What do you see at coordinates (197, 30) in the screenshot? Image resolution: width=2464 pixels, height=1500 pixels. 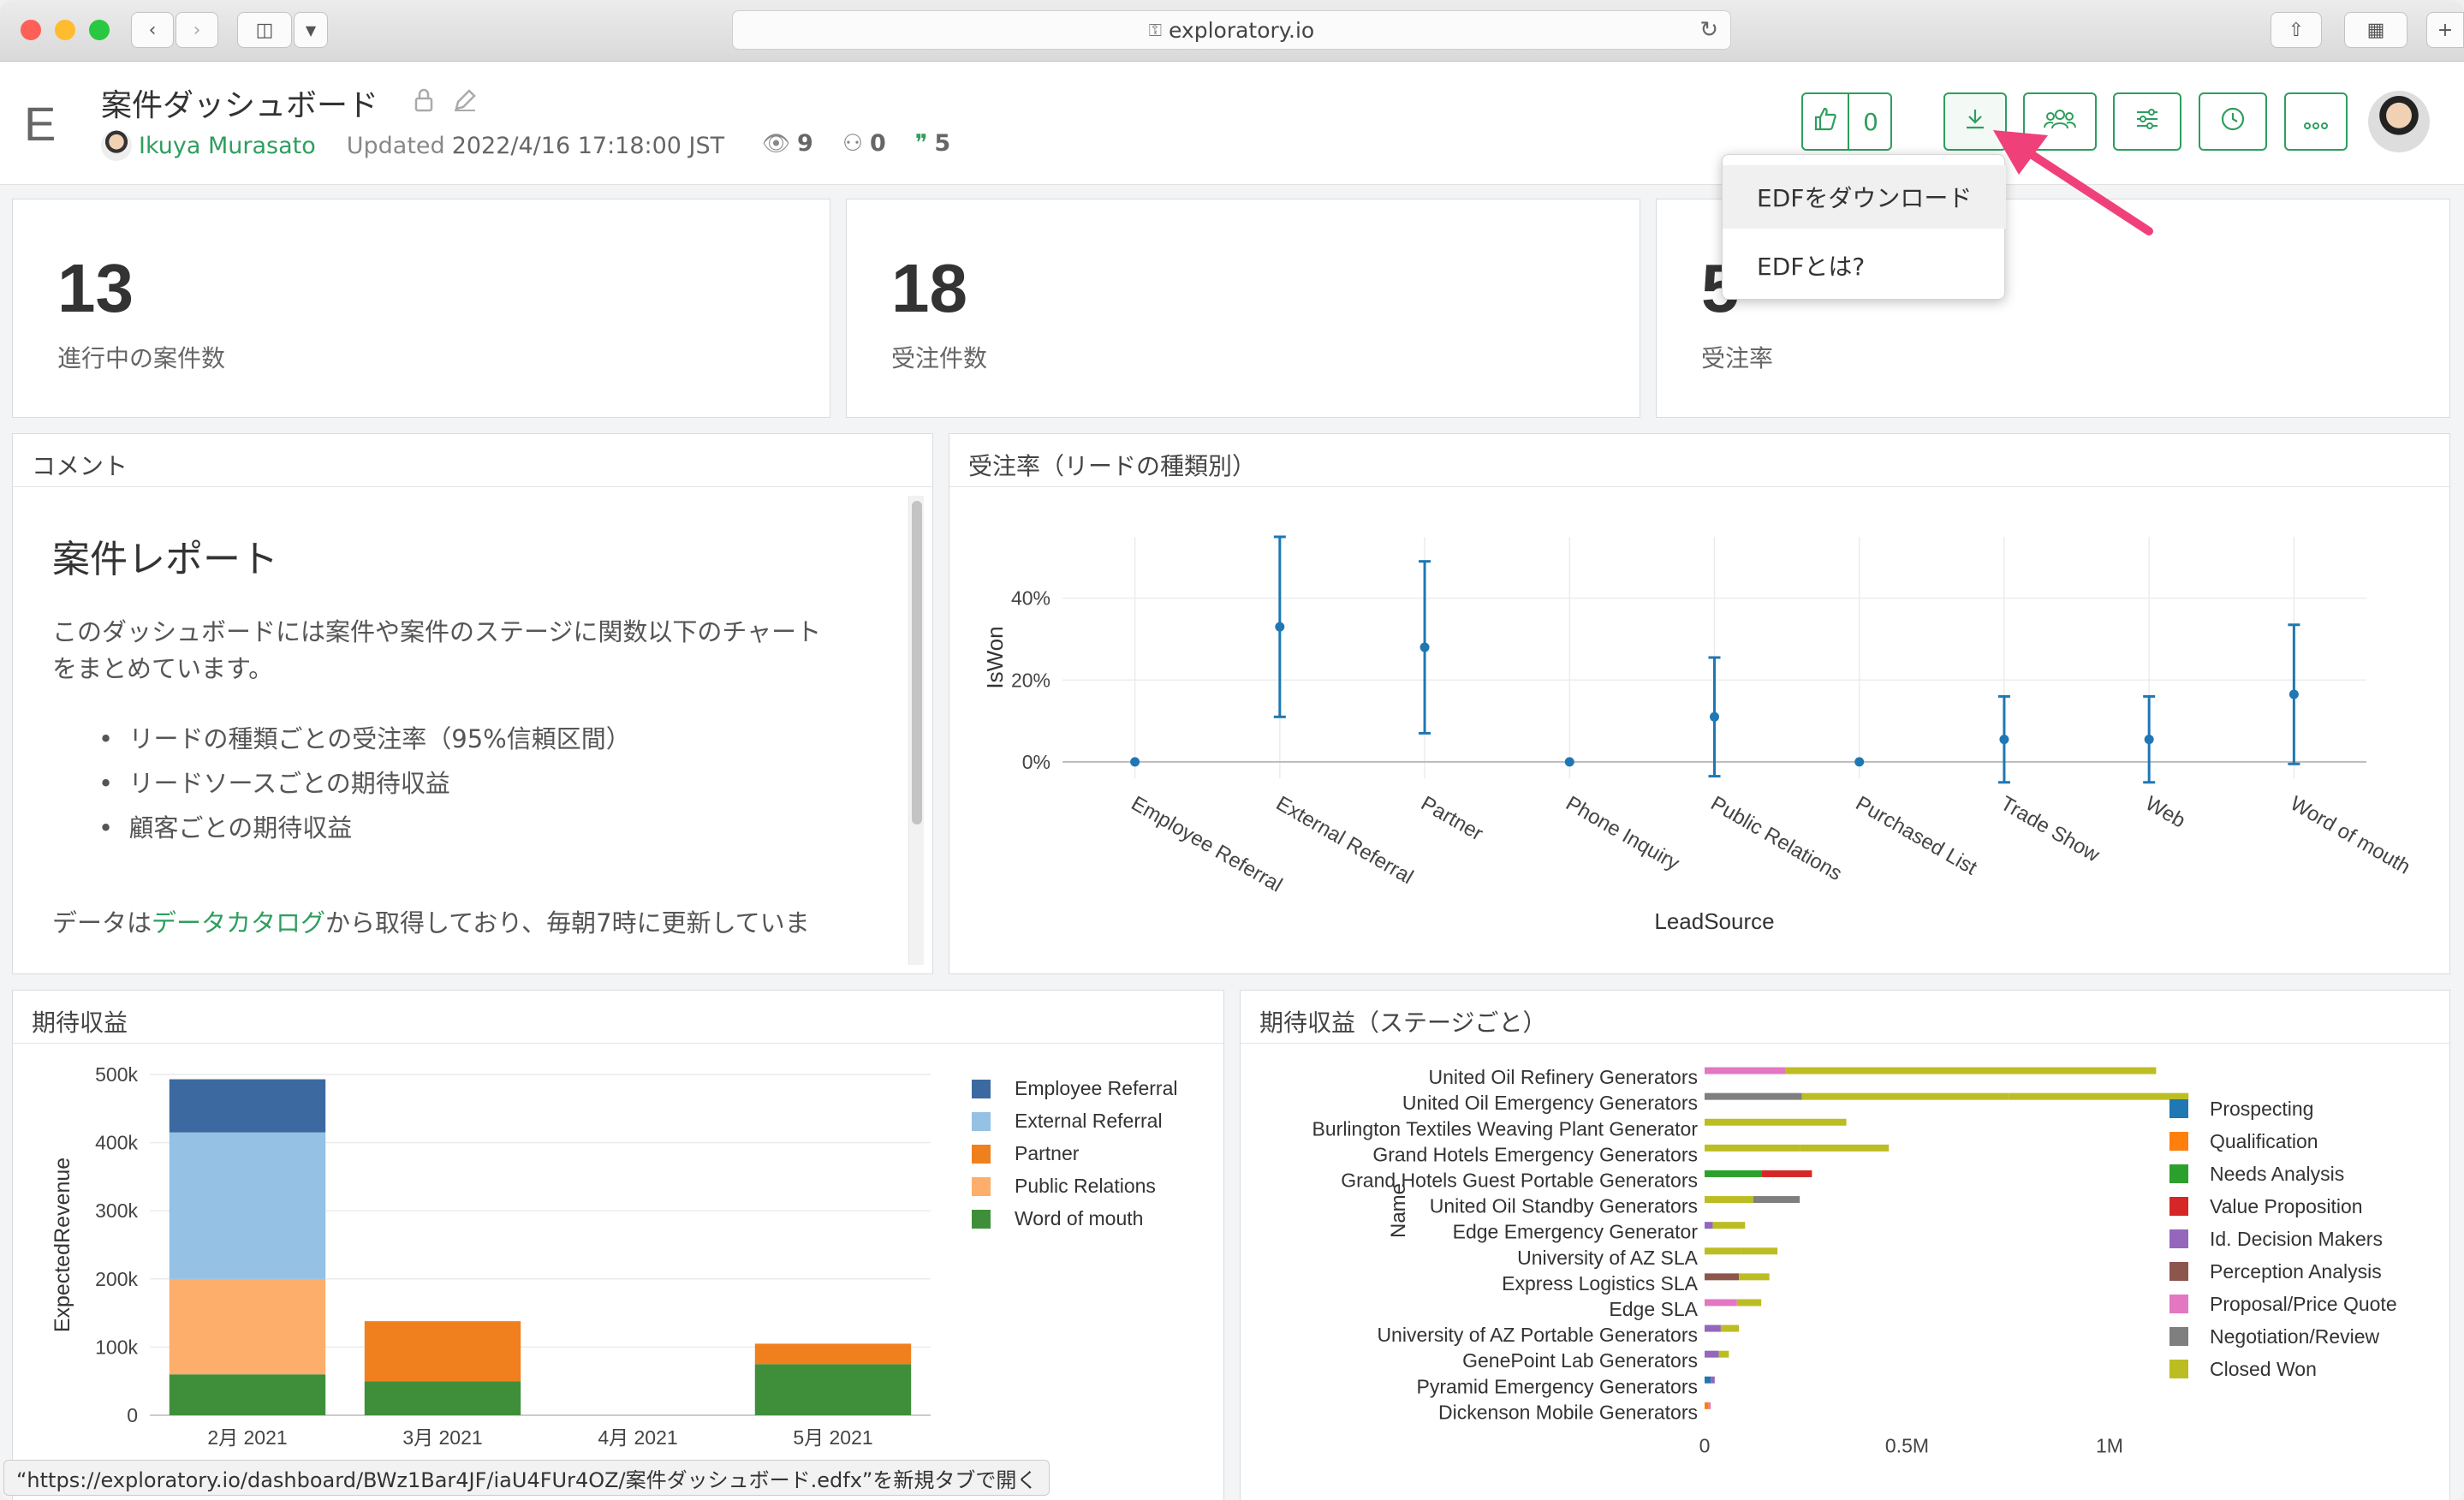 I see `forward-icon: ›` at bounding box center [197, 30].